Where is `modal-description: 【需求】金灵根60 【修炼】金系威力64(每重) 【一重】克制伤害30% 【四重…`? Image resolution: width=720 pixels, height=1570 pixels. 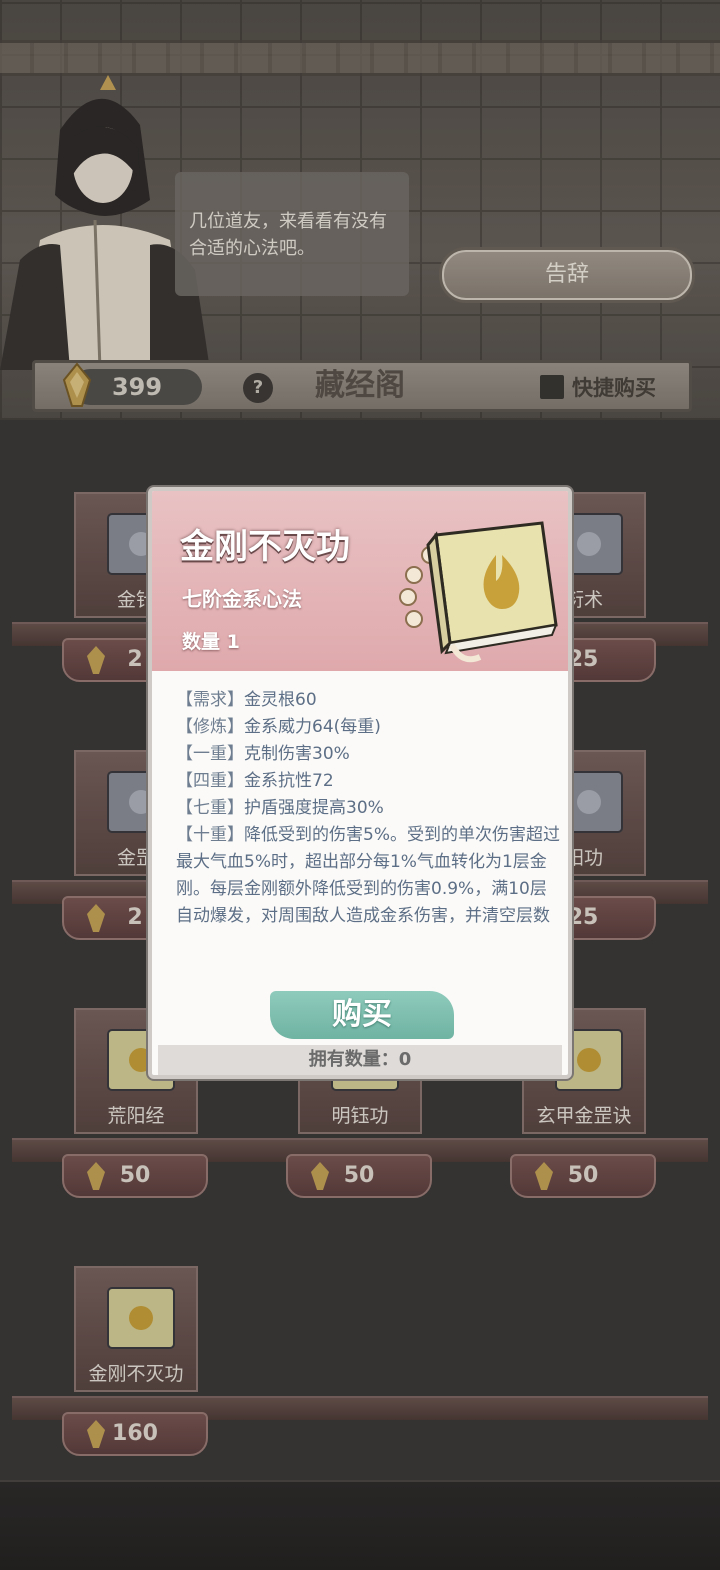
modal-description: 【需求】金灵根60 【修炼】金系威力64(每重) 【一重】克制伤害30% 【四重… is located at coordinates (368, 808).